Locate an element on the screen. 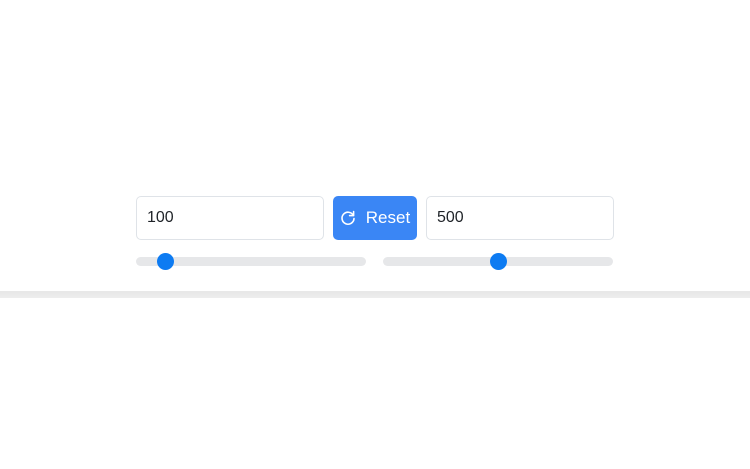  max-slider-thumb is located at coordinates (498, 261).